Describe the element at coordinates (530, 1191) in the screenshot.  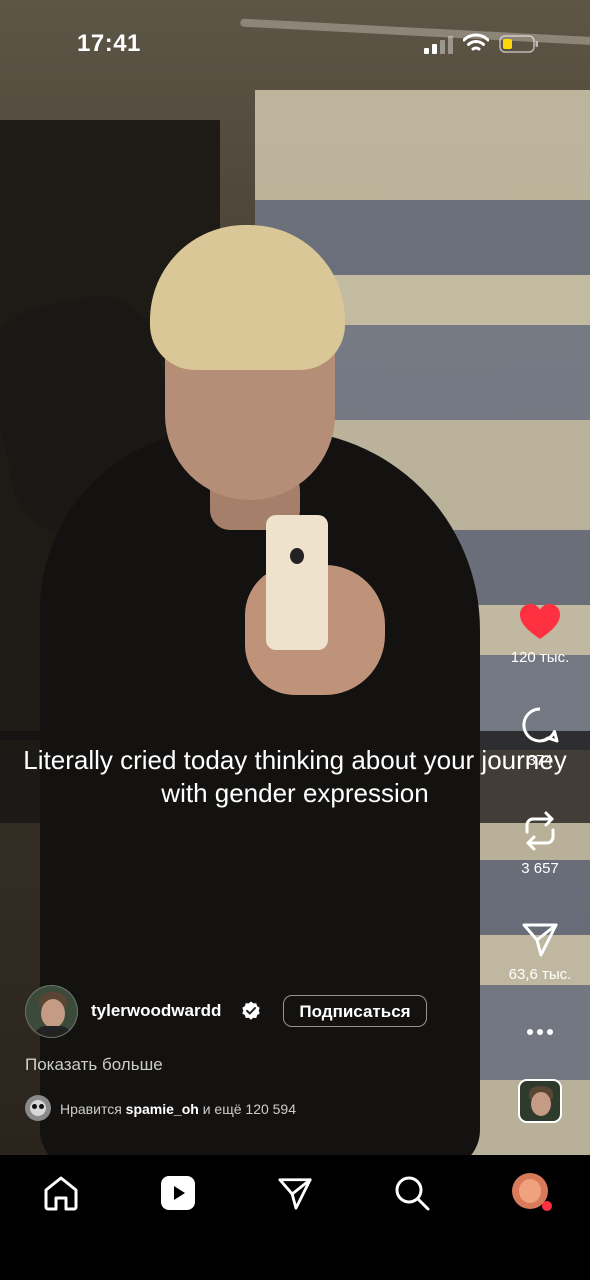
I see `profile-avatar-face` at that location.